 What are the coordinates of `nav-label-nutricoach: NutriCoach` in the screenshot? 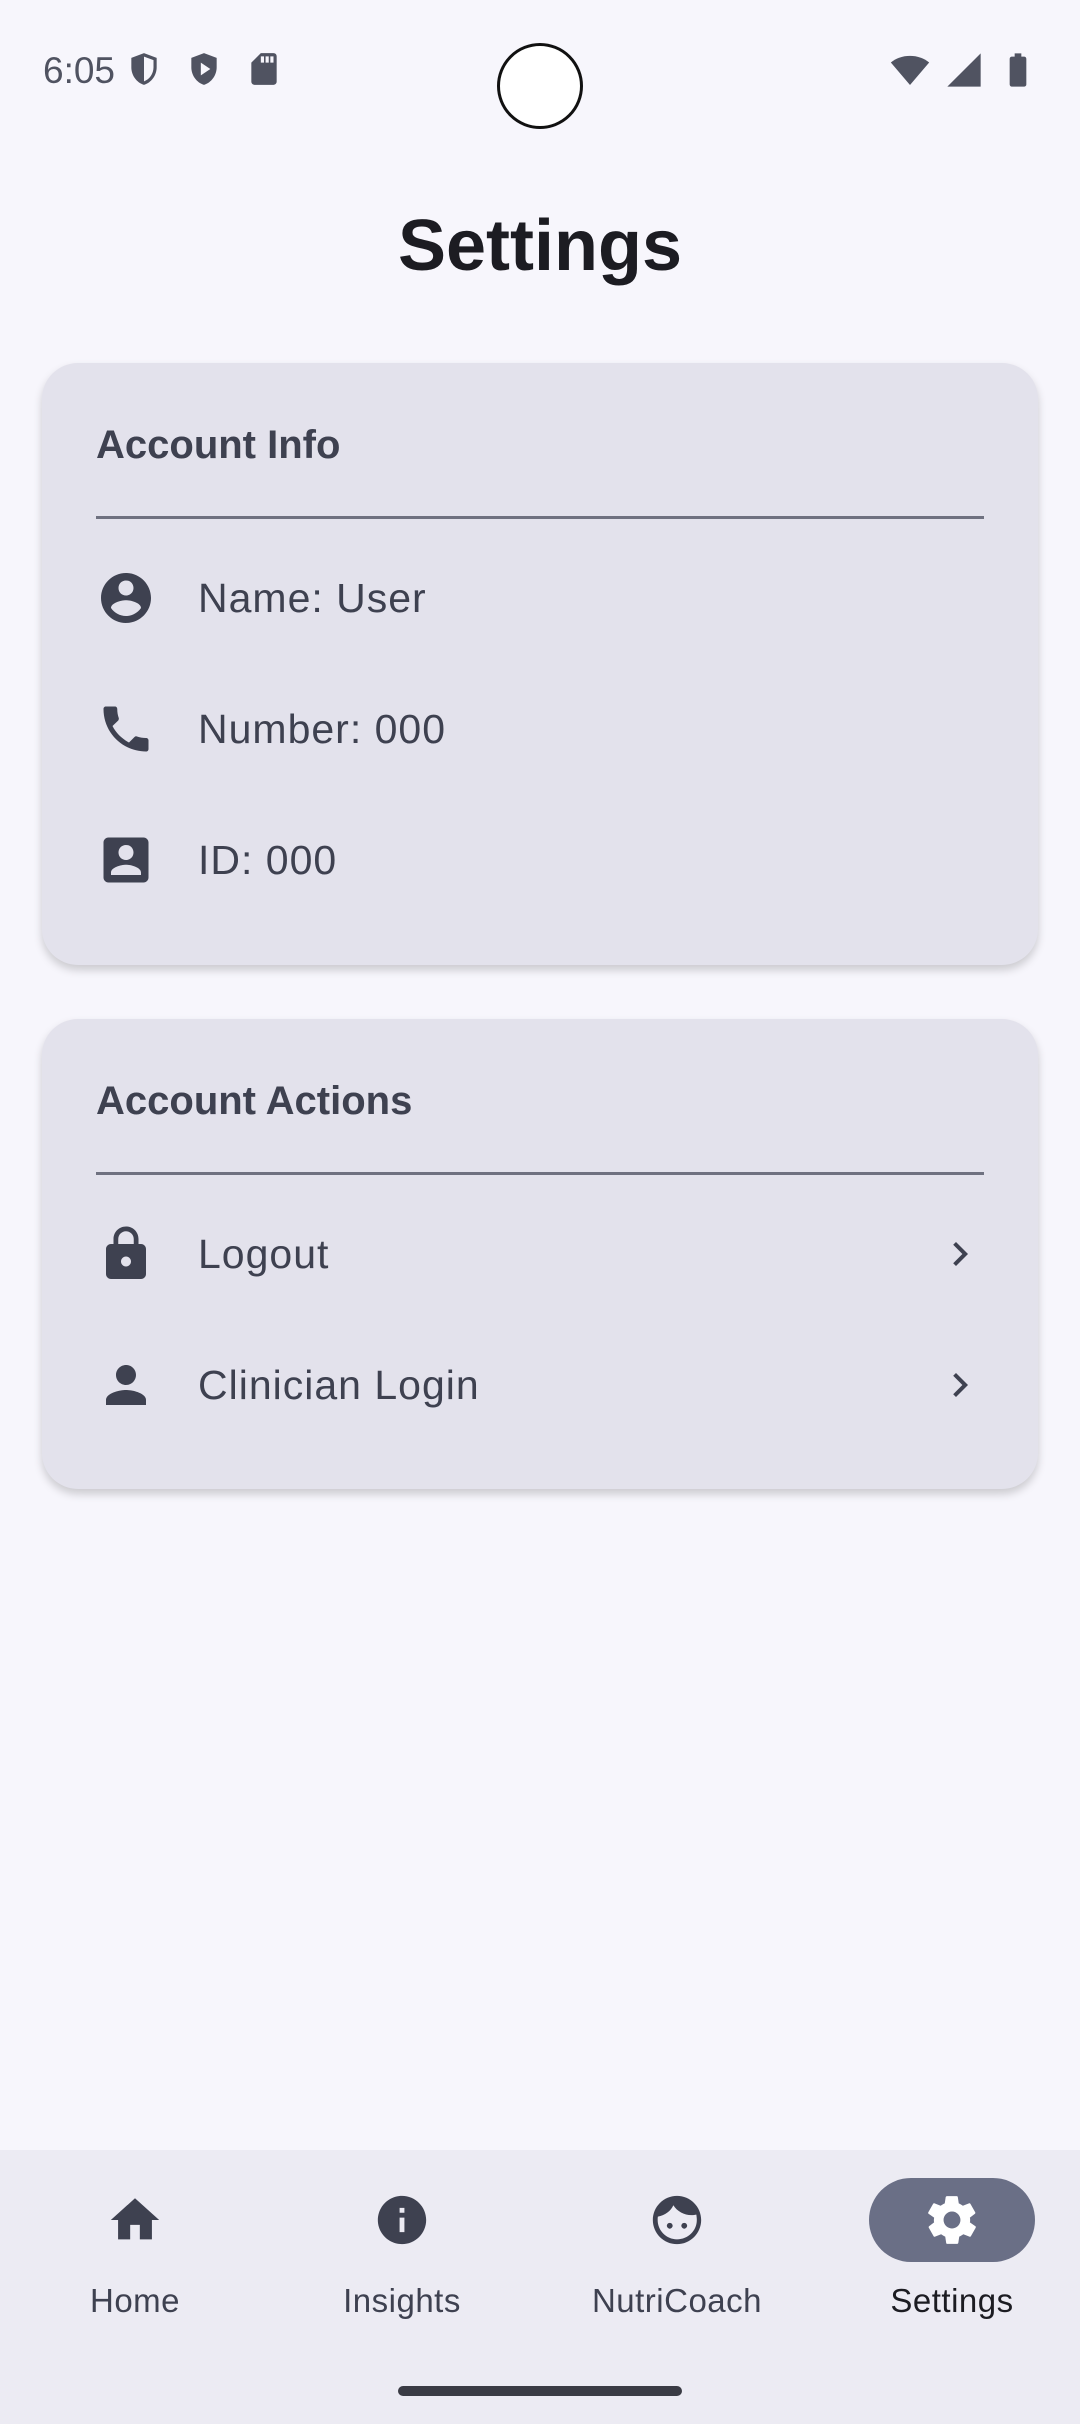 It's located at (677, 2300).